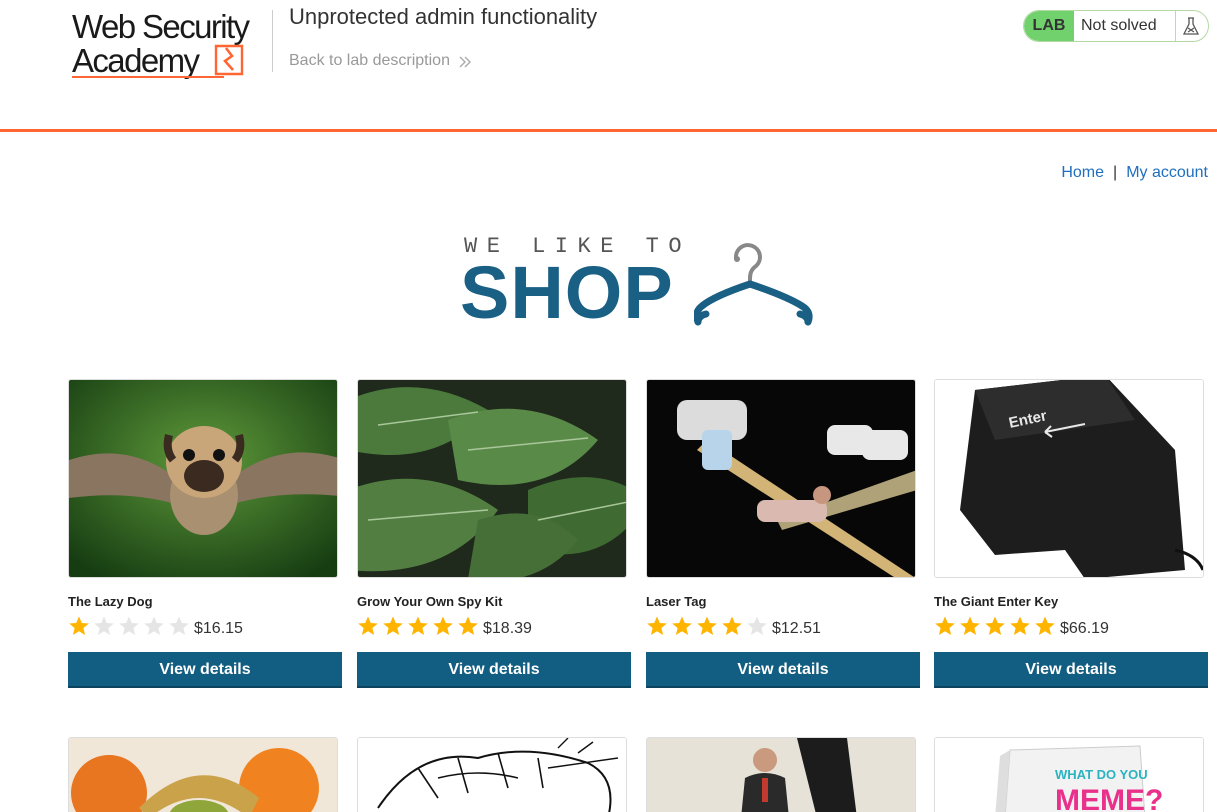 Image resolution: width=1217 pixels, height=812 pixels. I want to click on fruit-illustration, so click(203, 775).